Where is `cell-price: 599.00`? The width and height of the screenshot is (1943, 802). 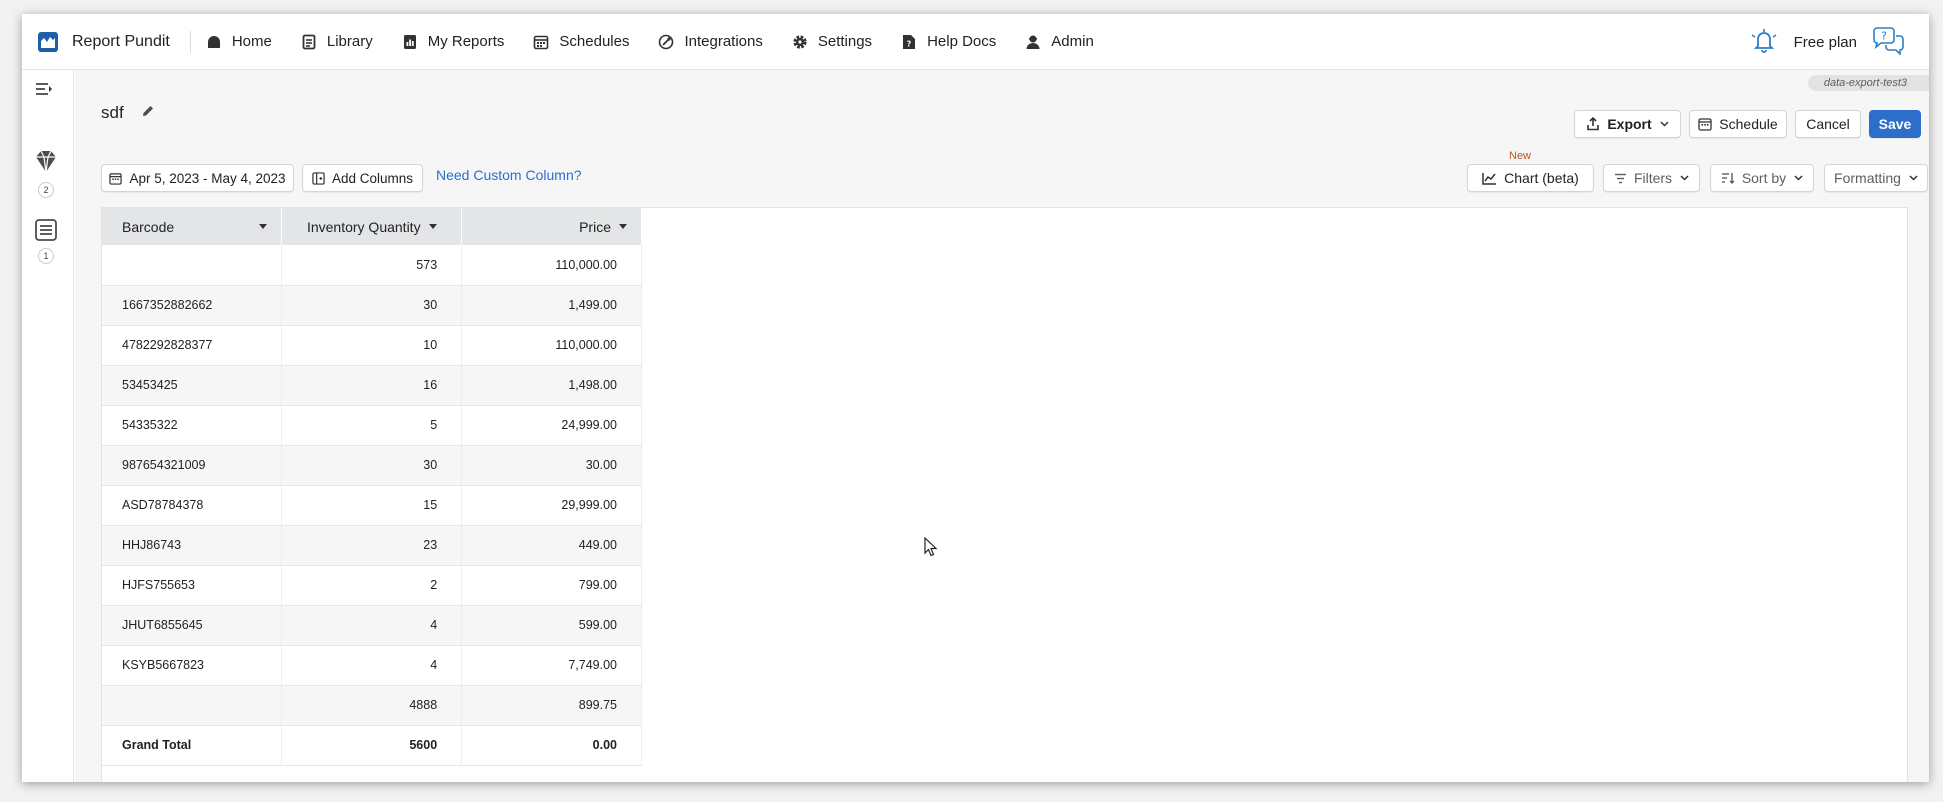 cell-price: 599.00 is located at coordinates (551, 625).